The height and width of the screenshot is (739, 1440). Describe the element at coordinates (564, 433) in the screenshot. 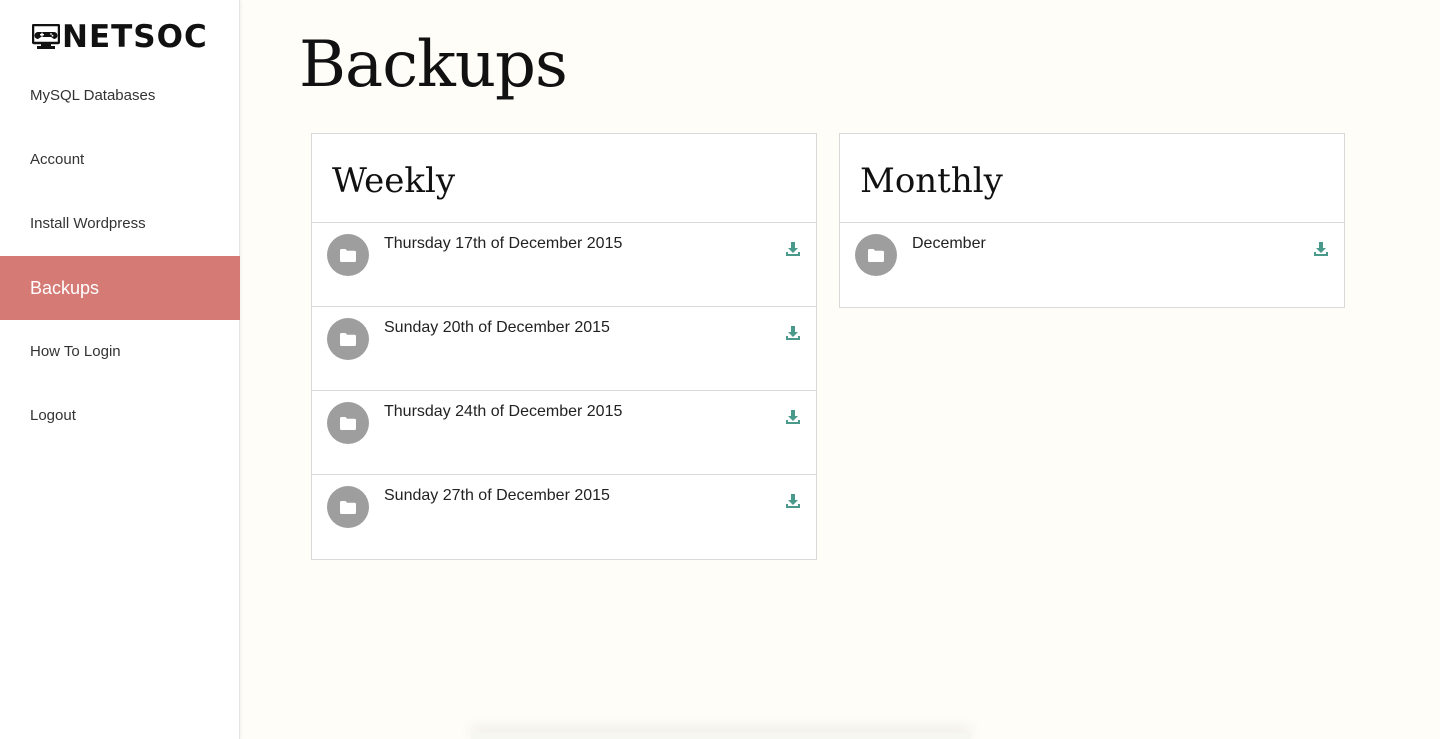

I see `backup-row: Thursday 24th of December 2015` at that location.